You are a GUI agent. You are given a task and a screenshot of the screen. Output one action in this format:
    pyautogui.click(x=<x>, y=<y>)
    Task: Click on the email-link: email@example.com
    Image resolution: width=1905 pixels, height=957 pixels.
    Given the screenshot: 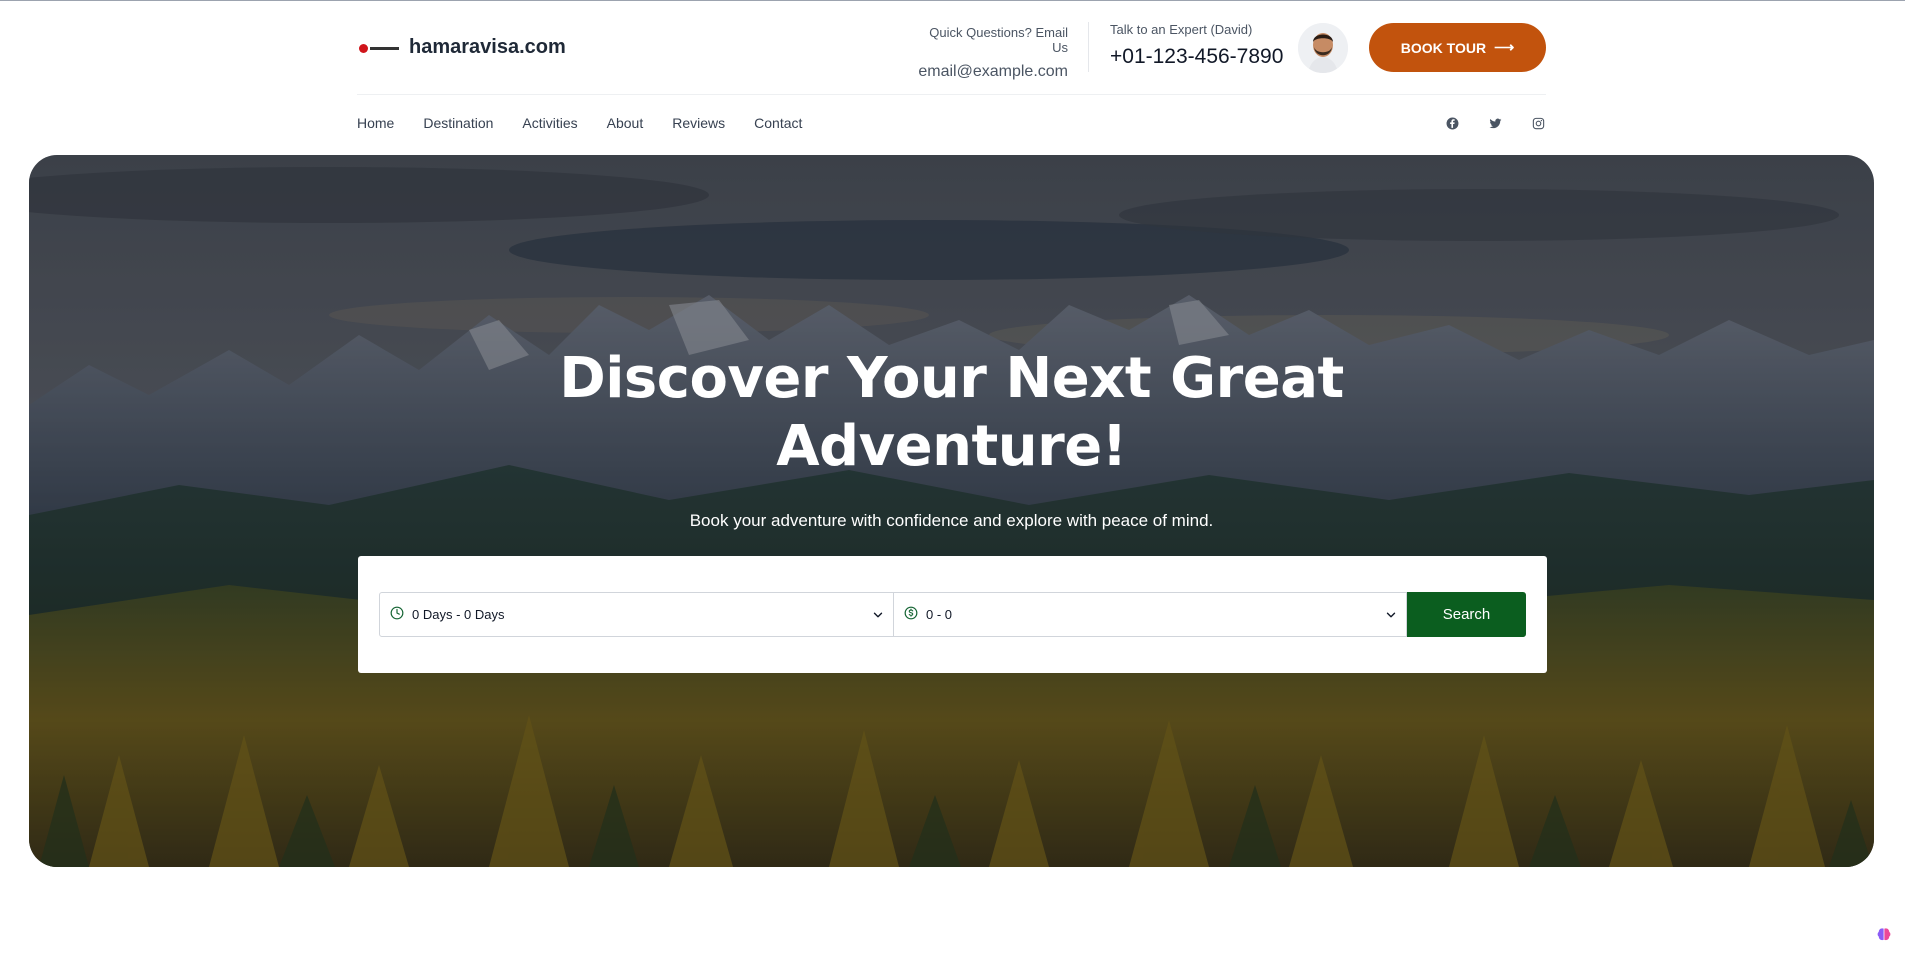 What is the action you would take?
    pyautogui.click(x=993, y=72)
    